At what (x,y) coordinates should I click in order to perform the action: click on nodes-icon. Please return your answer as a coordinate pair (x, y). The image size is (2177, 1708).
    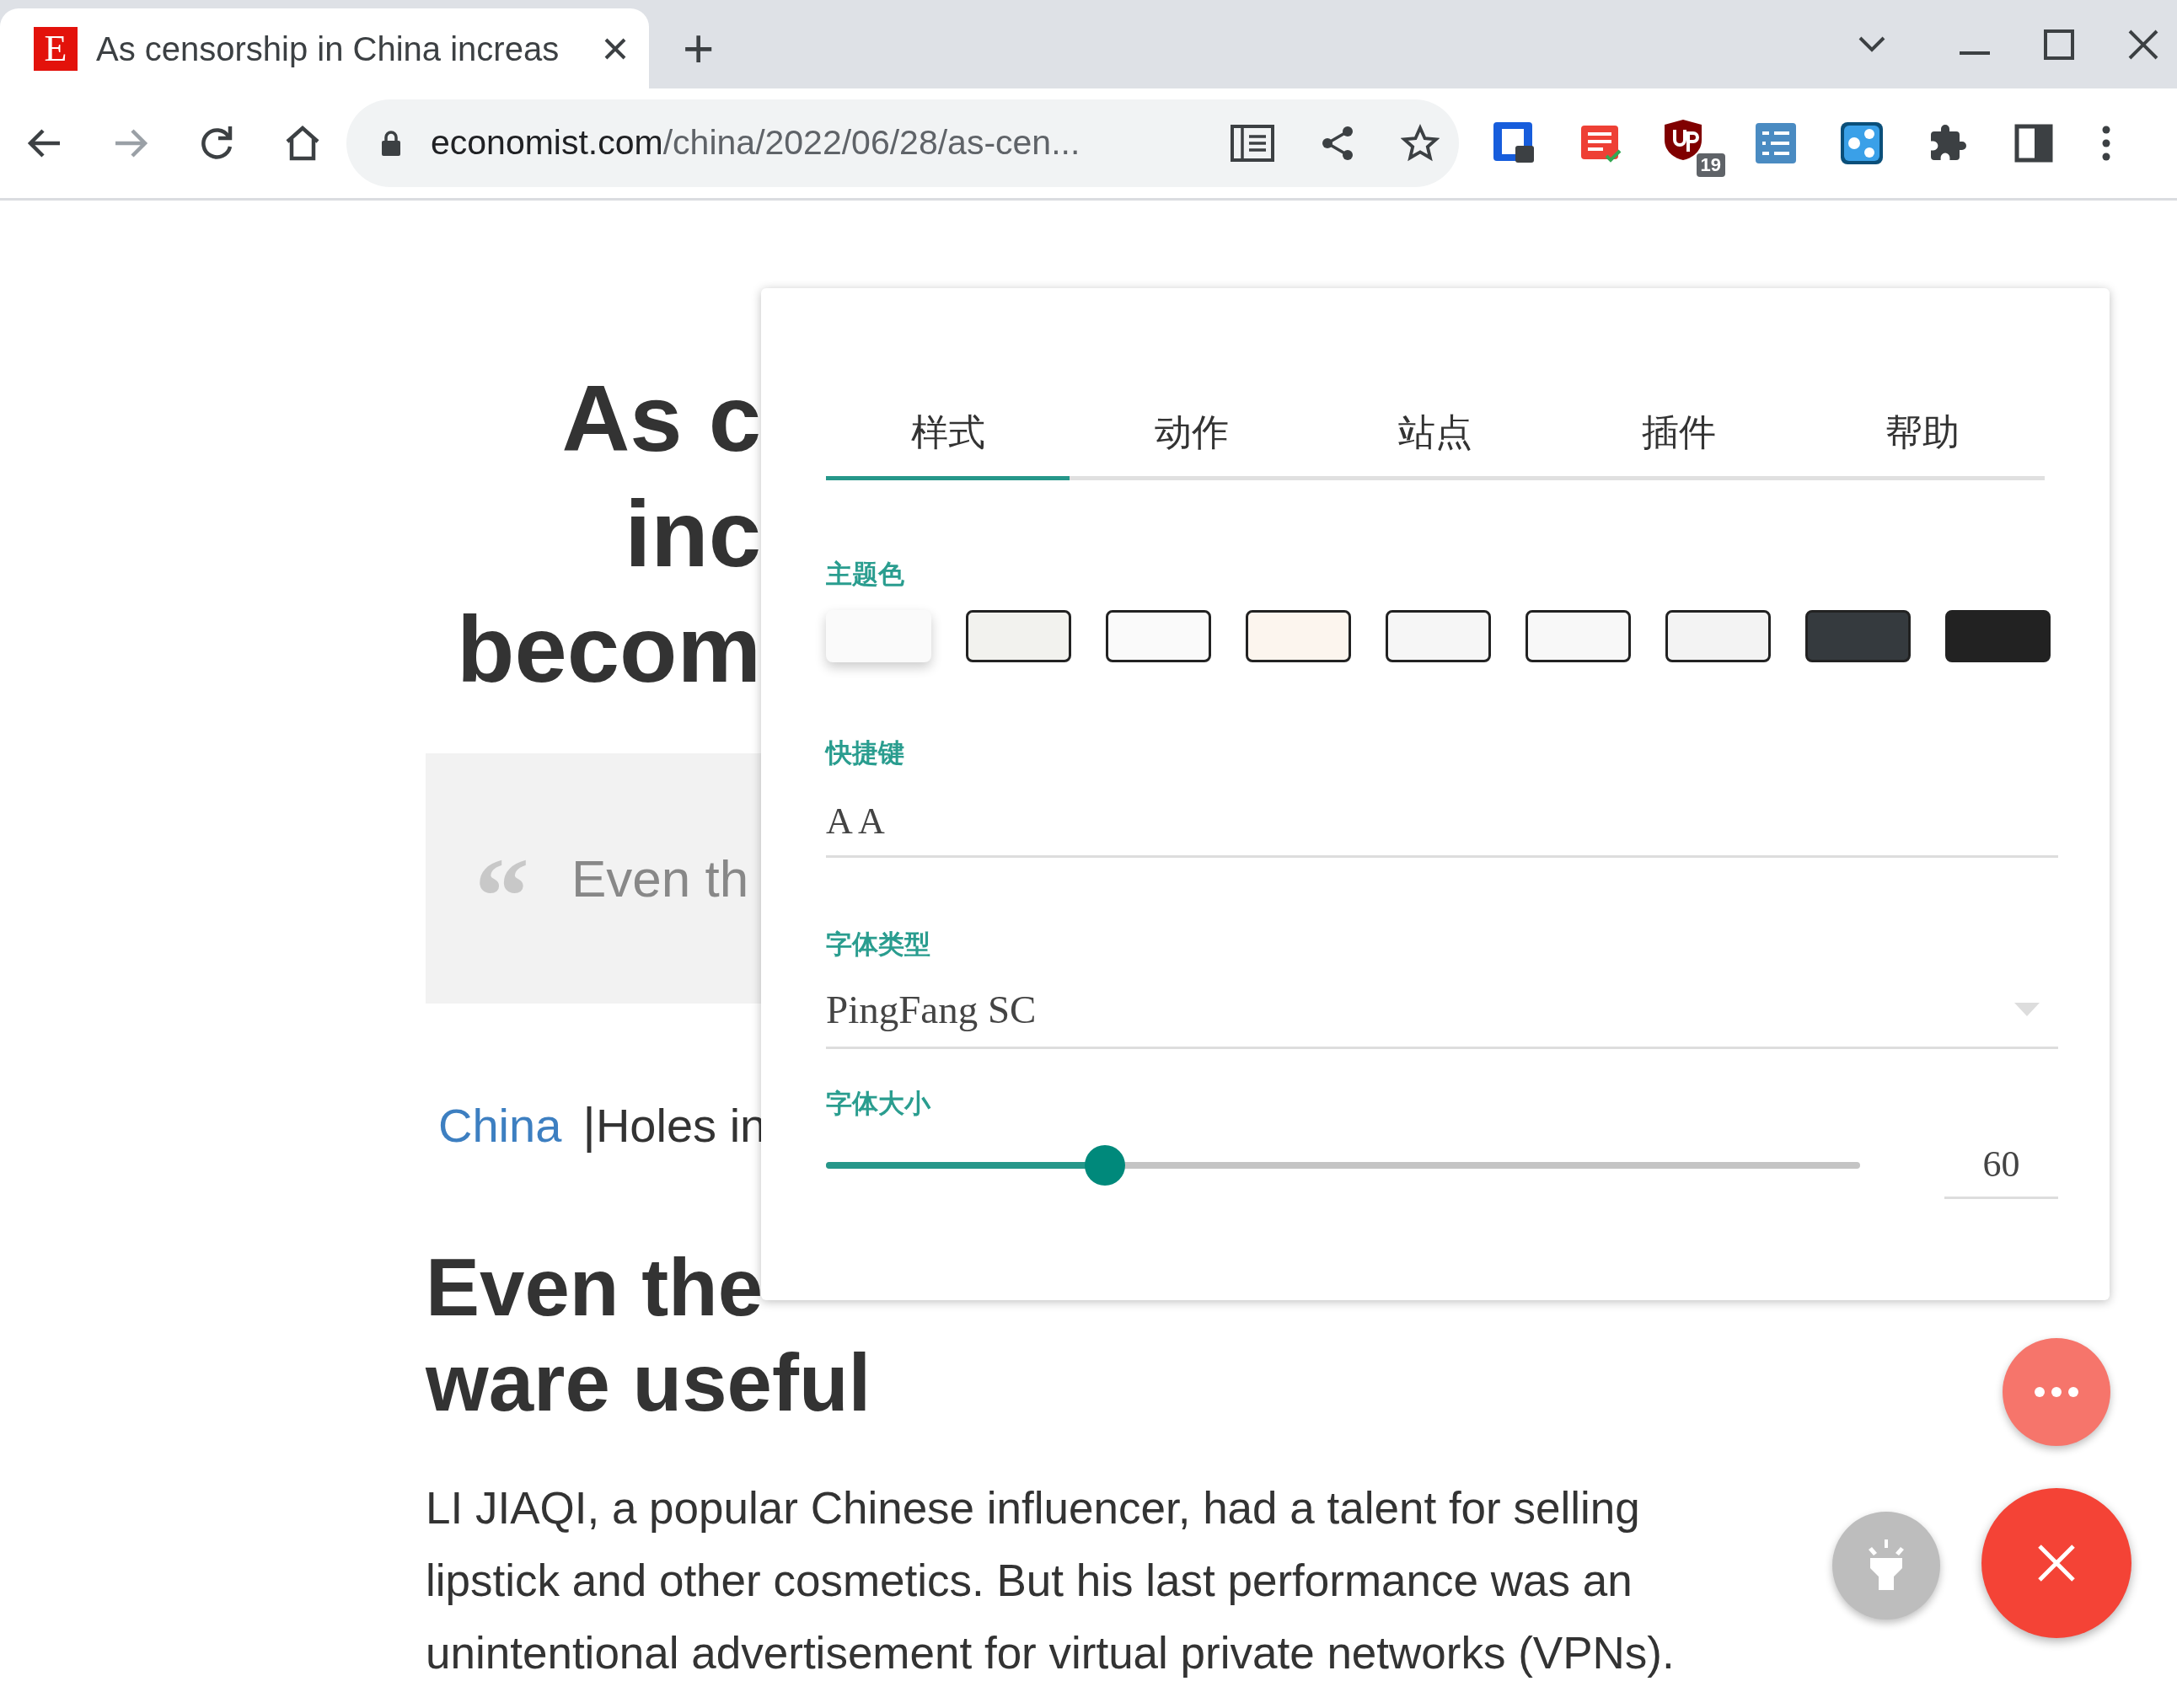
    Looking at the image, I should click on (1861, 143).